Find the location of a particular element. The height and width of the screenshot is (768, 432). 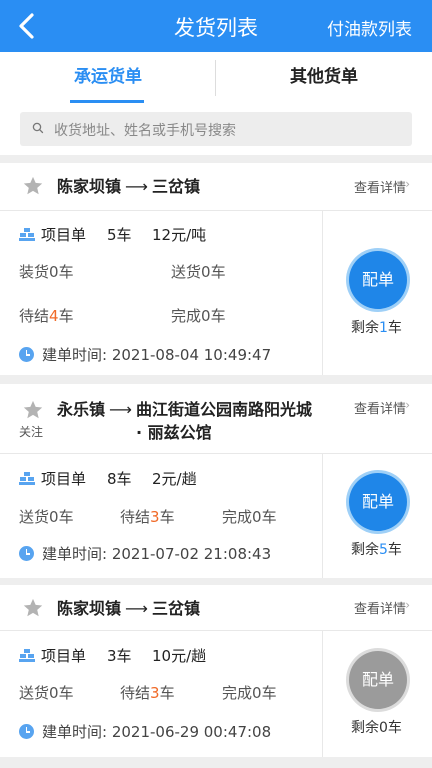

remaining-trucks: 剩余1车 is located at coordinates (376, 328).